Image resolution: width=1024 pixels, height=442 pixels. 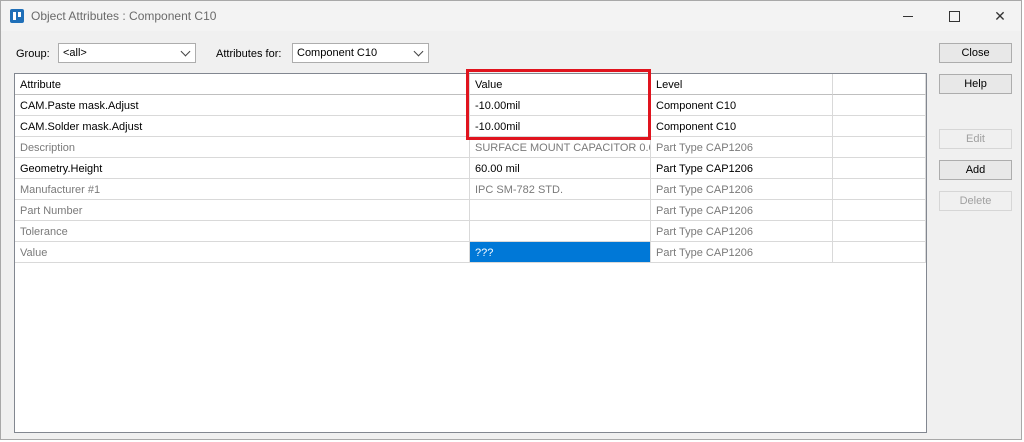 What do you see at coordinates (975, 201) in the screenshot?
I see `delete-button: Delete` at bounding box center [975, 201].